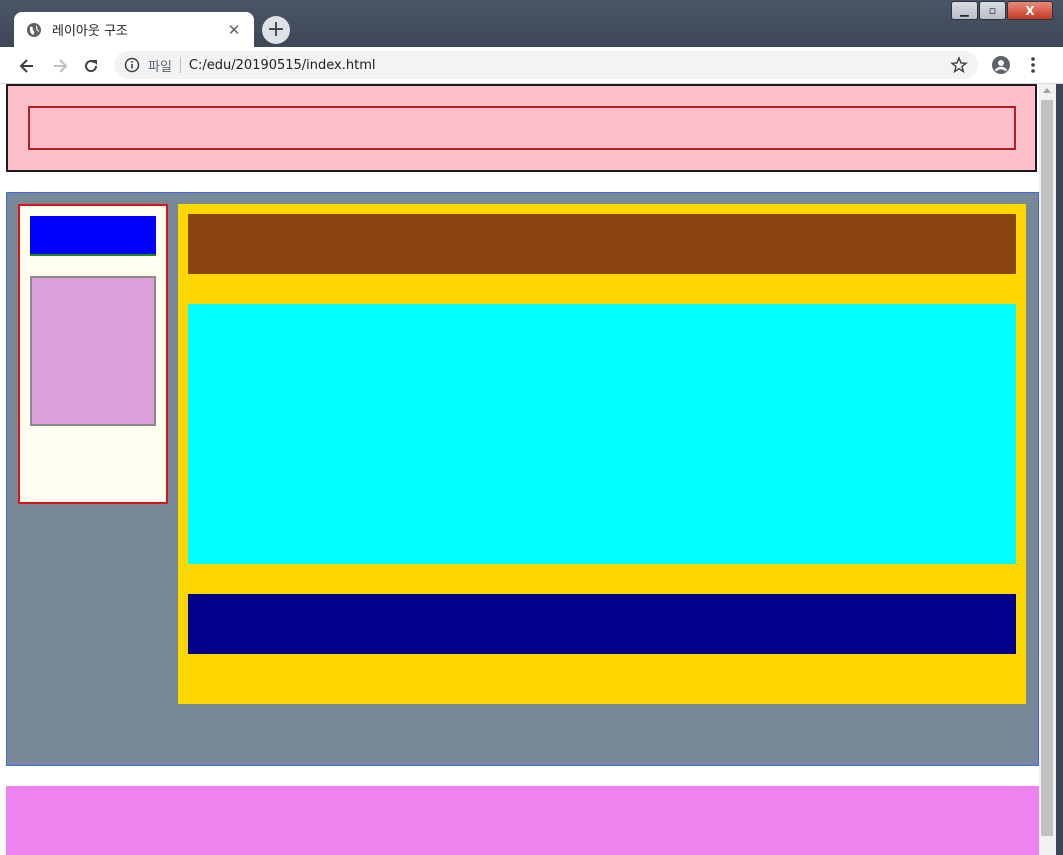 The width and height of the screenshot is (1063, 855). I want to click on close-icon: X, so click(1030, 10).